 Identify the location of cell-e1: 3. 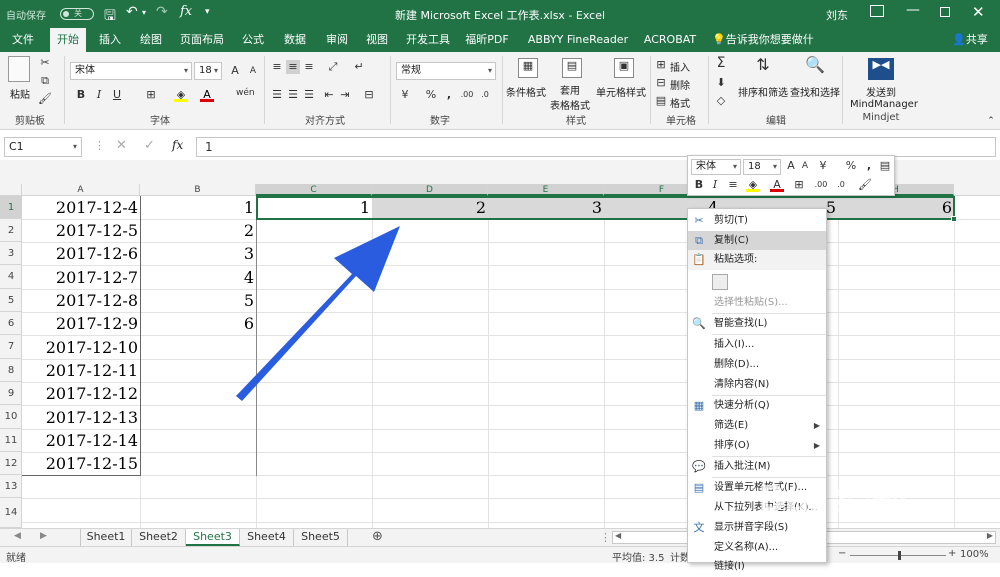
(545, 207).